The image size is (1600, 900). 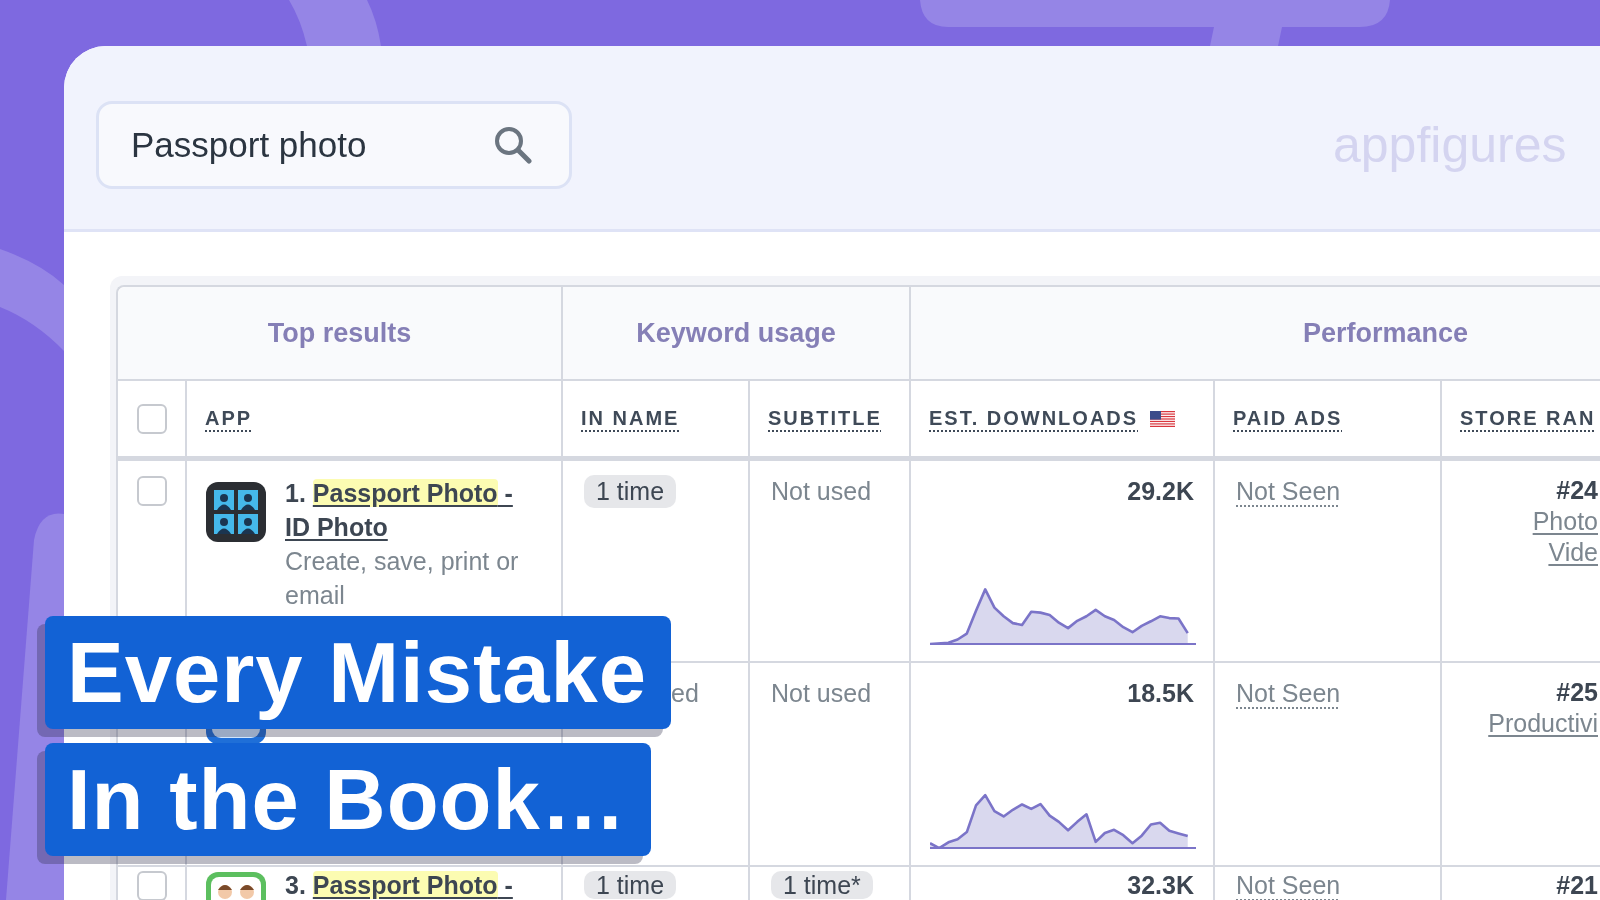 What do you see at coordinates (630, 418) in the screenshot?
I see `column-header: IN NAME` at bounding box center [630, 418].